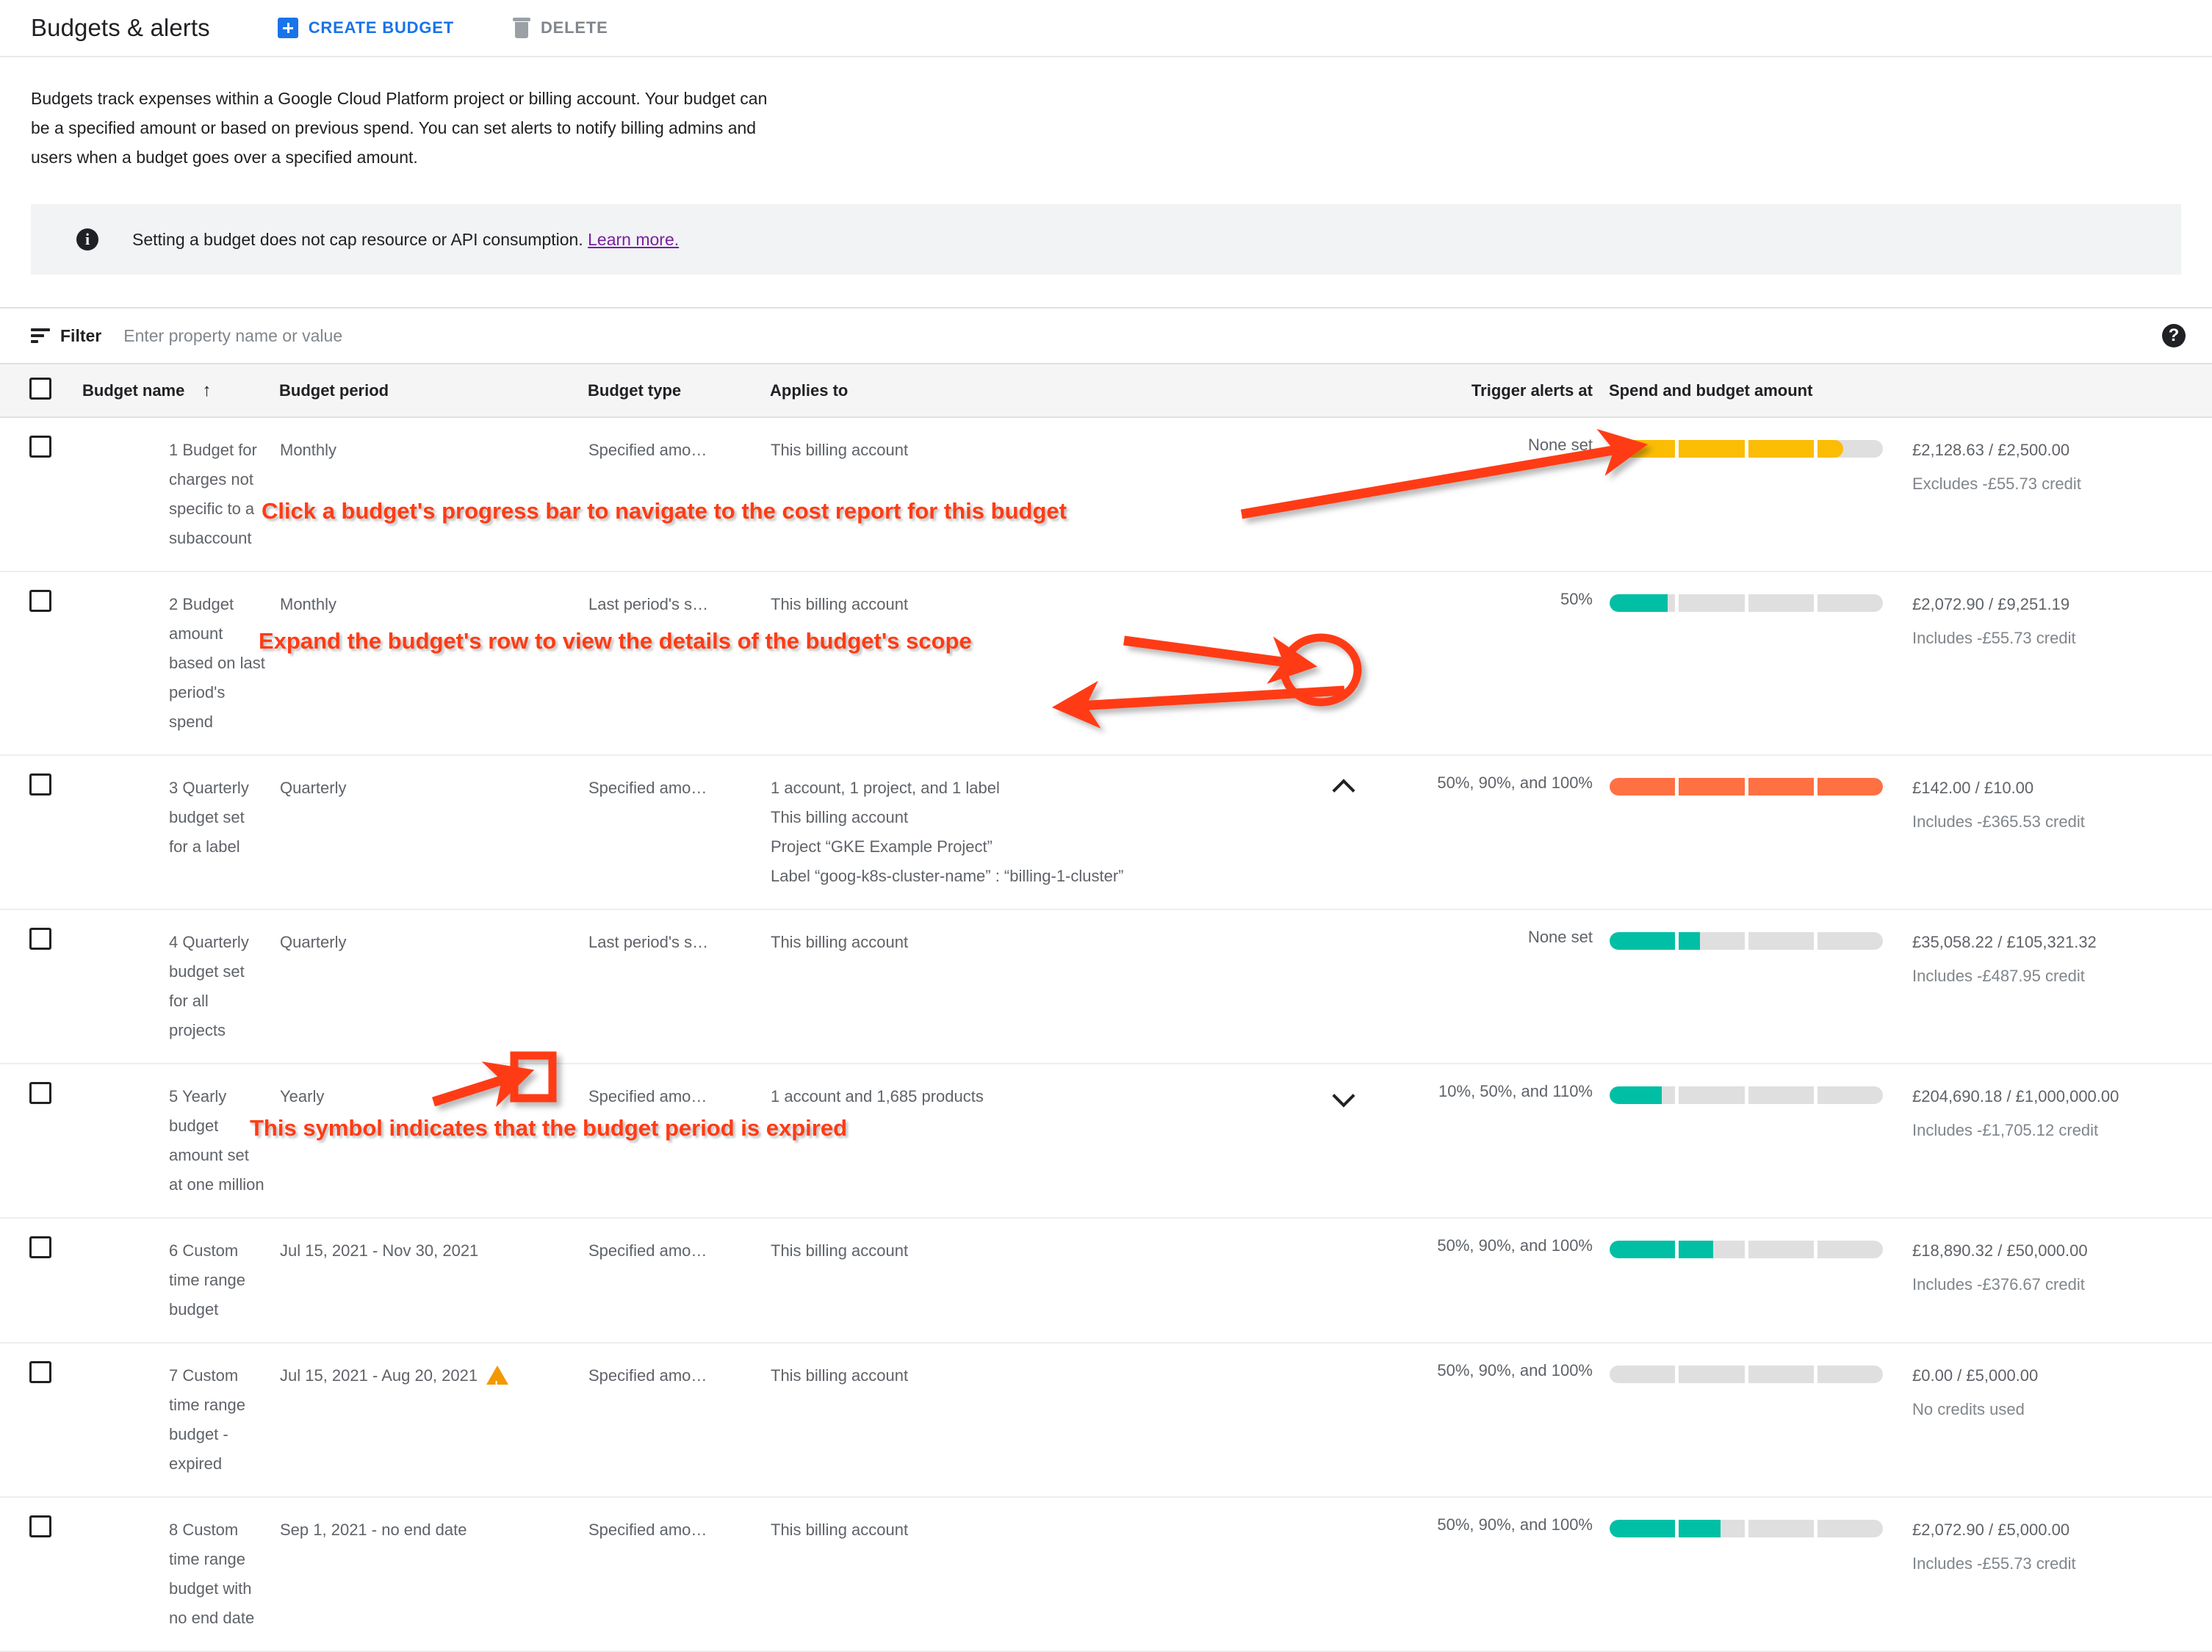 The height and width of the screenshot is (1652, 2212). I want to click on plus-icon, so click(287, 28).